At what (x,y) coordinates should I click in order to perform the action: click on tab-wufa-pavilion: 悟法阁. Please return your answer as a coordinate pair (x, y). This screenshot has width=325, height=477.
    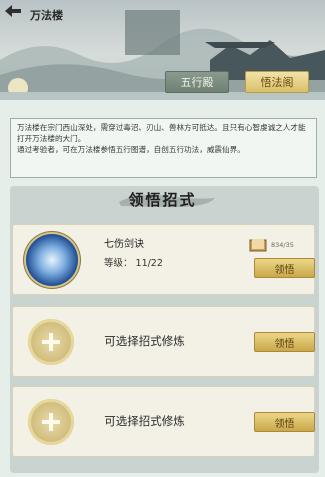
    Looking at the image, I should click on (277, 82).